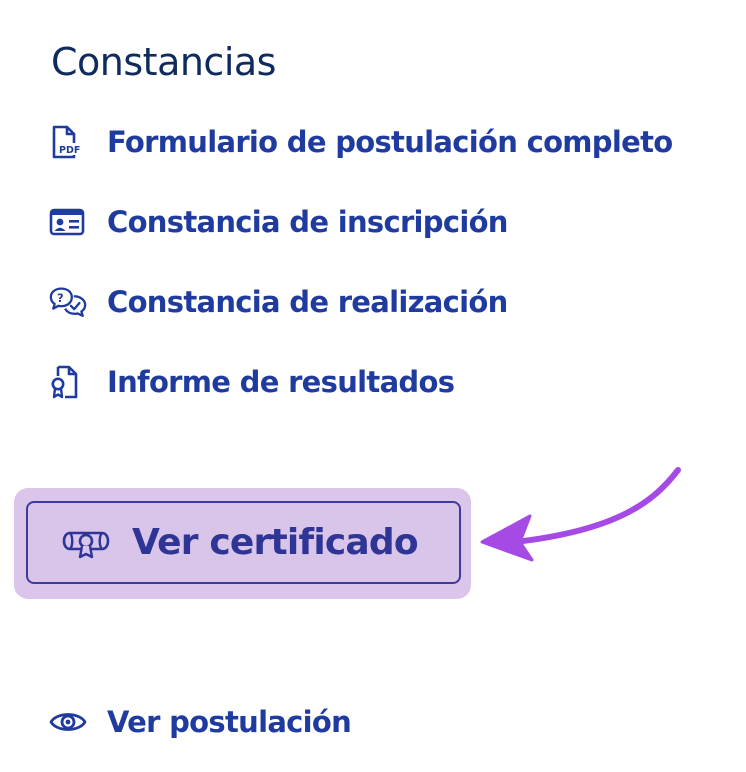 This screenshot has width=746, height=772. I want to click on file-award-icon, so click(68, 382).